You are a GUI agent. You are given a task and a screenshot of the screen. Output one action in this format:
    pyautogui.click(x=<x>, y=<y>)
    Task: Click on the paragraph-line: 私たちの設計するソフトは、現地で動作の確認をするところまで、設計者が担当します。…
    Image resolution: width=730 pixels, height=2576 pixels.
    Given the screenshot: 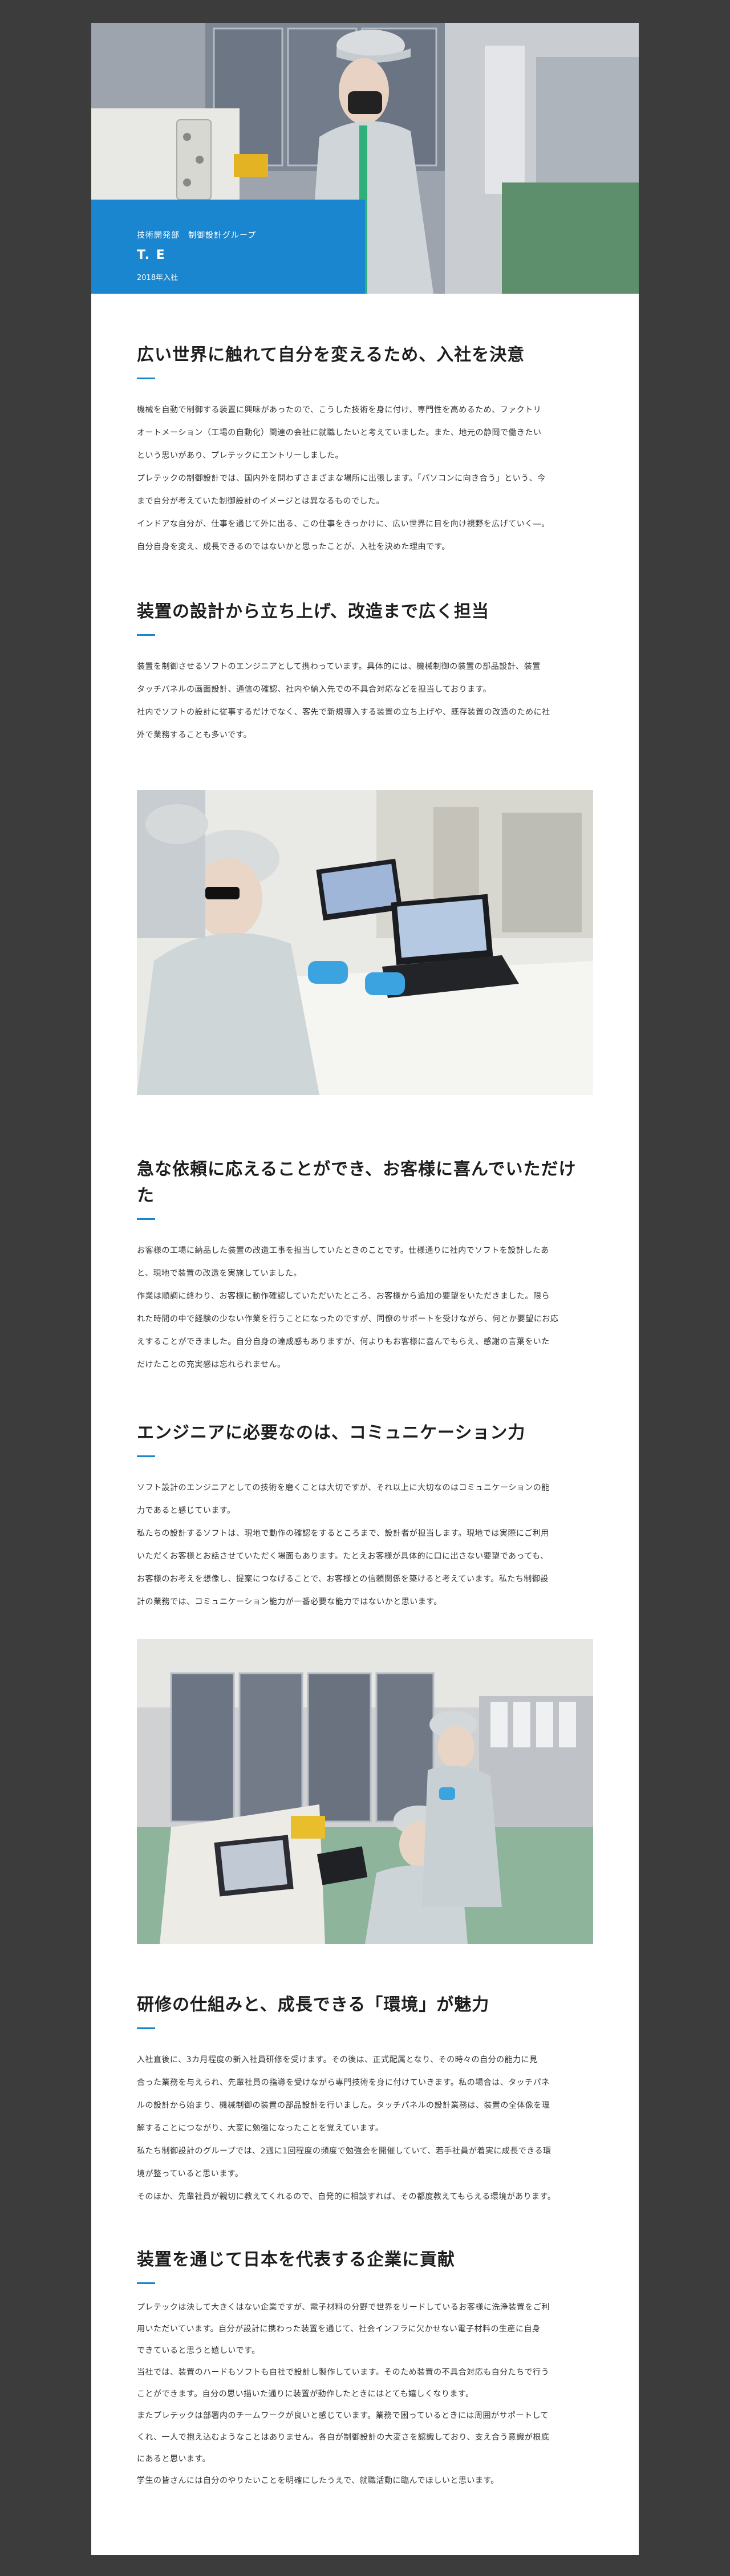 What is the action you would take?
    pyautogui.click(x=343, y=1534)
    